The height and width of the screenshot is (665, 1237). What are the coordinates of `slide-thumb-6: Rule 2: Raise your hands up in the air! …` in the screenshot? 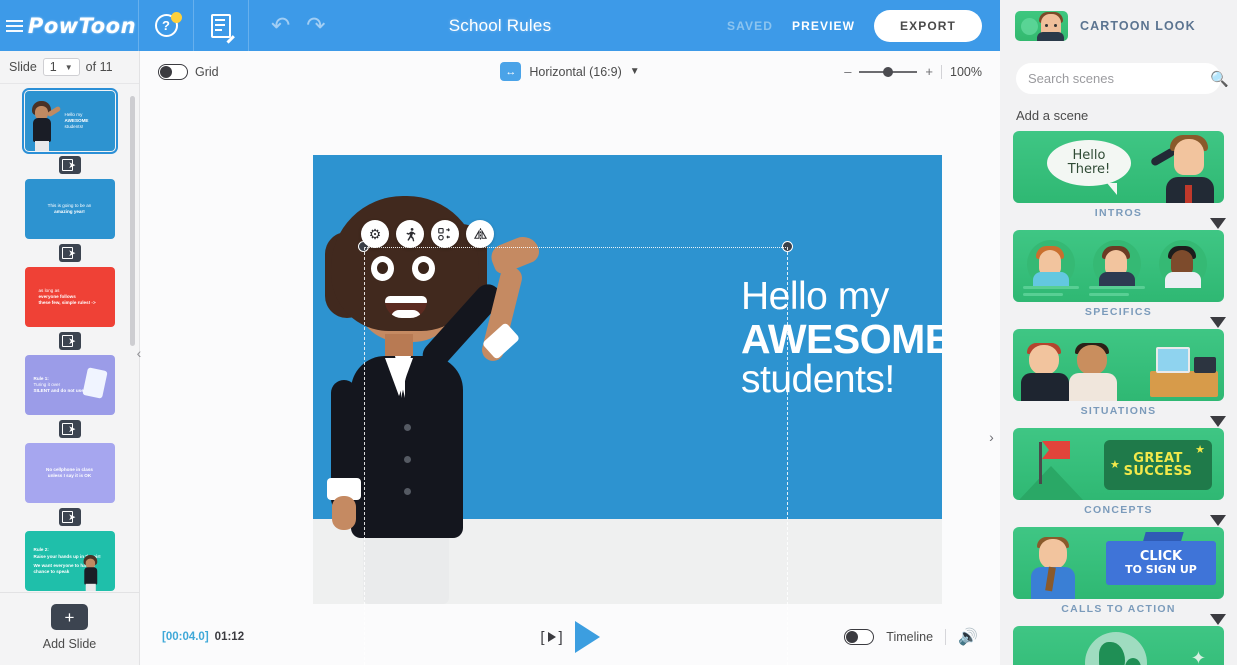 It's located at (69, 561).